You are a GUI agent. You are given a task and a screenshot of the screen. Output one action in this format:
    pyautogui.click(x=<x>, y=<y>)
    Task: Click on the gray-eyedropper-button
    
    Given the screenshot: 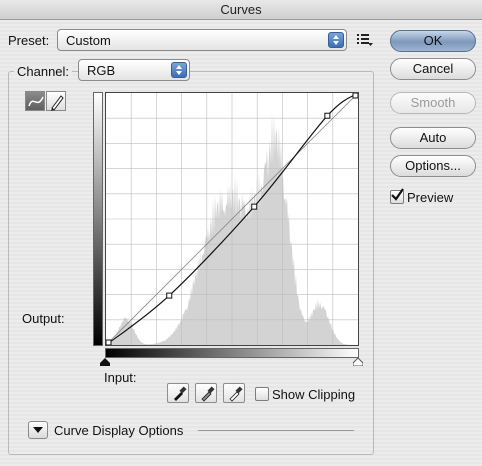 What is the action you would take?
    pyautogui.click(x=206, y=393)
    